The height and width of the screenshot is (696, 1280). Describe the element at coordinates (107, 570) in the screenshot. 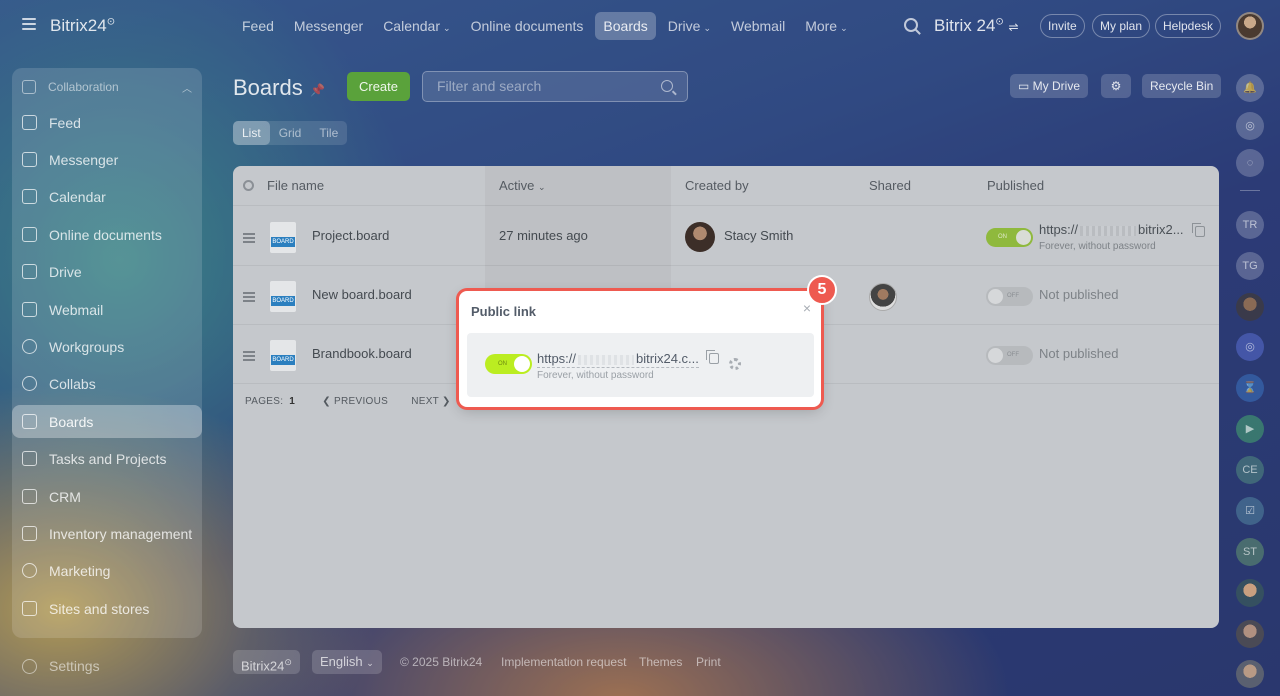

I see `sidebar-item-marketing: Marketing` at that location.